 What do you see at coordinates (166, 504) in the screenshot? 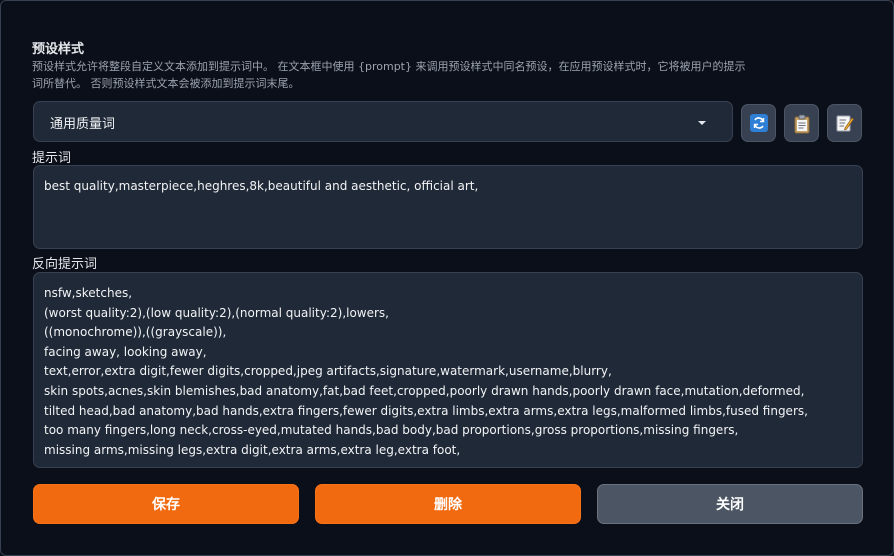
I see `save-button: 保存` at bounding box center [166, 504].